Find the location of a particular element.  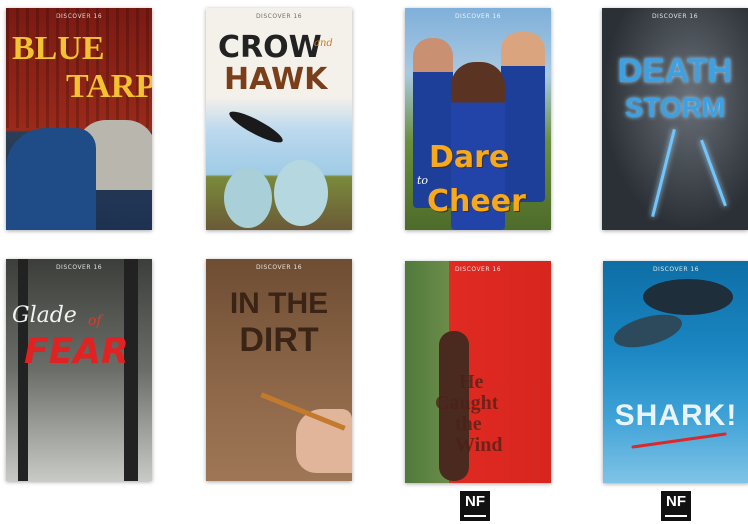

book-cover-crow-and-hawk: DISCOVER 16 CROW and HAWK is located at coordinates (279, 119).